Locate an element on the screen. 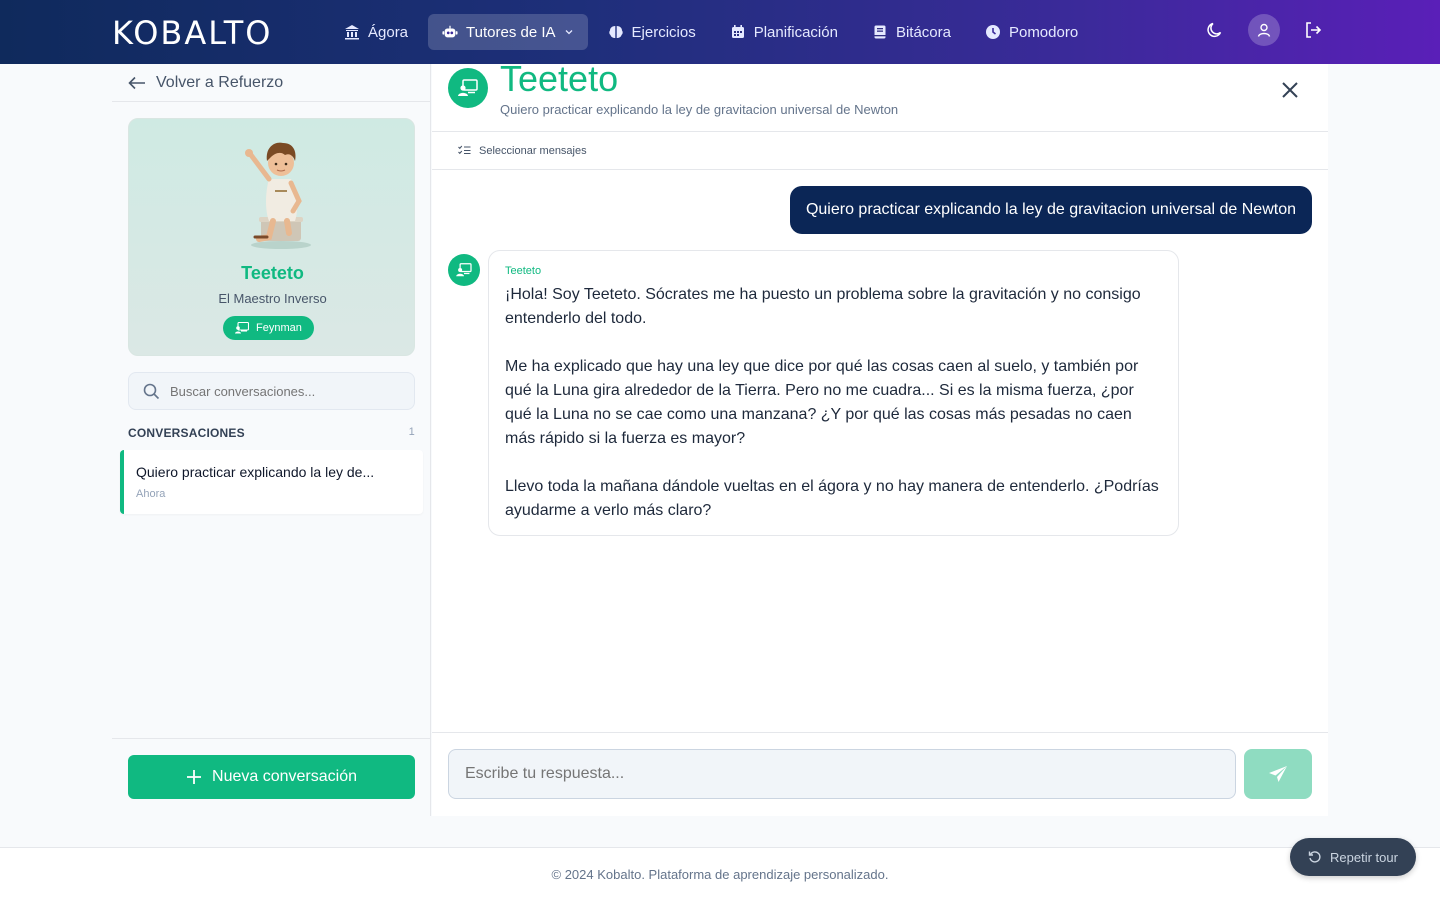  nav-item-label: Bitácora is located at coordinates (923, 32).